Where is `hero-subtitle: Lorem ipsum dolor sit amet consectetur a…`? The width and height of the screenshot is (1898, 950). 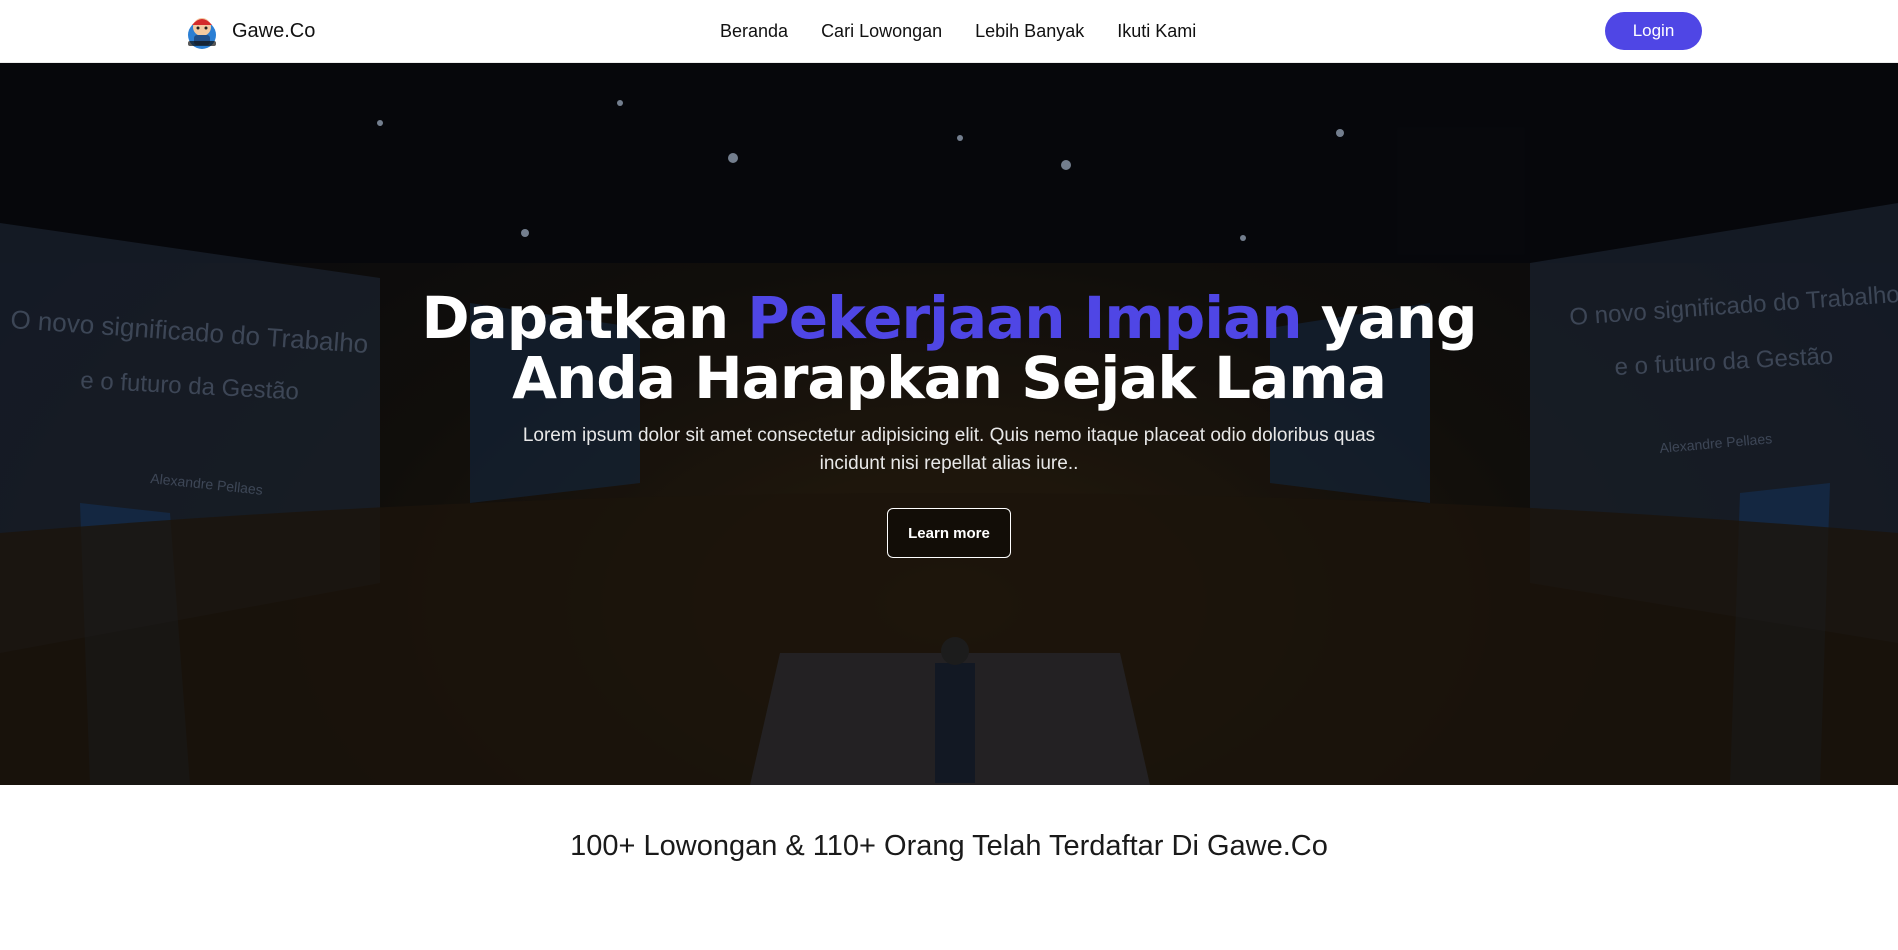
hero-subtitle: Lorem ipsum dolor sit amet consectetur a… is located at coordinates (949, 449).